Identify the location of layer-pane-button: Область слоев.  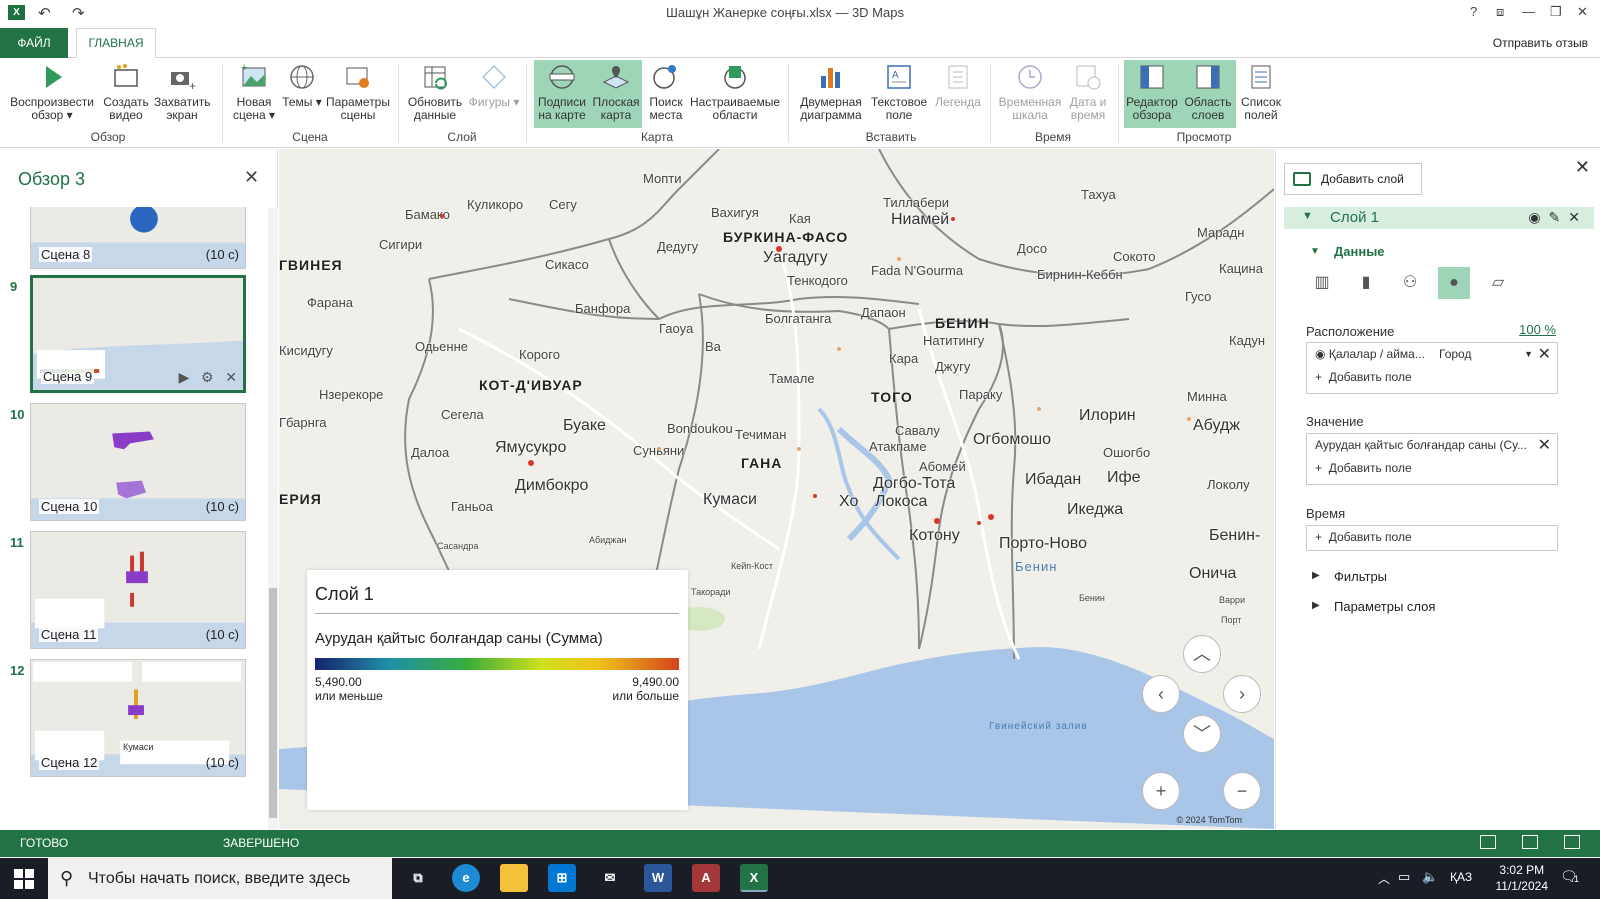
(1208, 94).